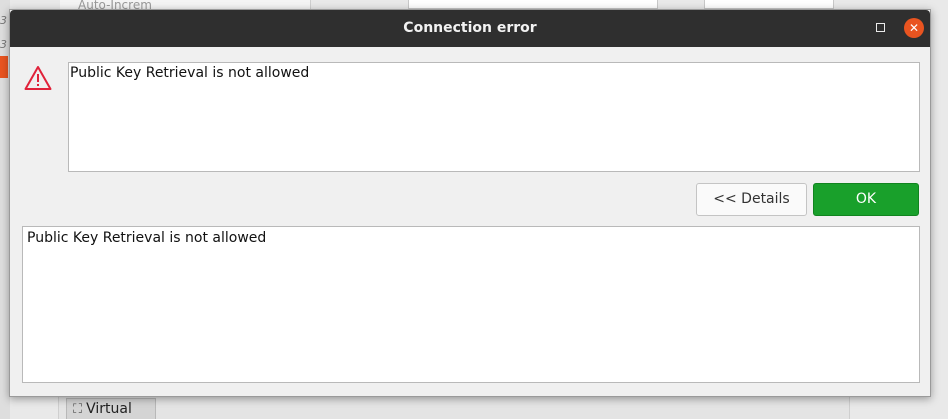  I want to click on background-bottom-panel, so click(454, 407).